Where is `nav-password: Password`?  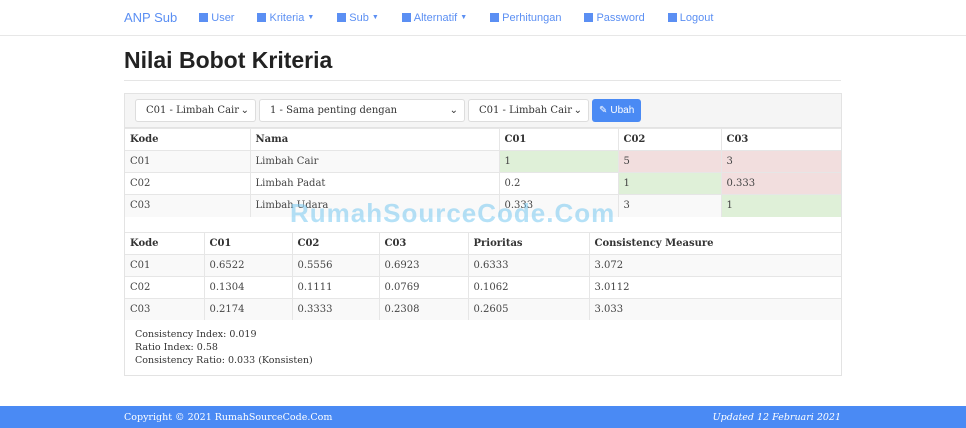
nav-password: Password is located at coordinates (614, 17).